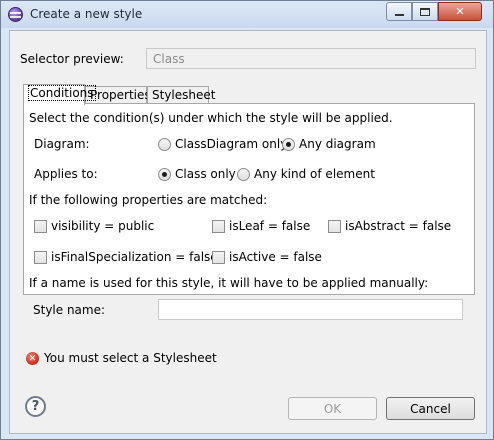 This screenshot has height=440, width=494. Describe the element at coordinates (269, 226) in the screenshot. I see `checkbox-isleaf-false-label: isLeaf = false` at that location.